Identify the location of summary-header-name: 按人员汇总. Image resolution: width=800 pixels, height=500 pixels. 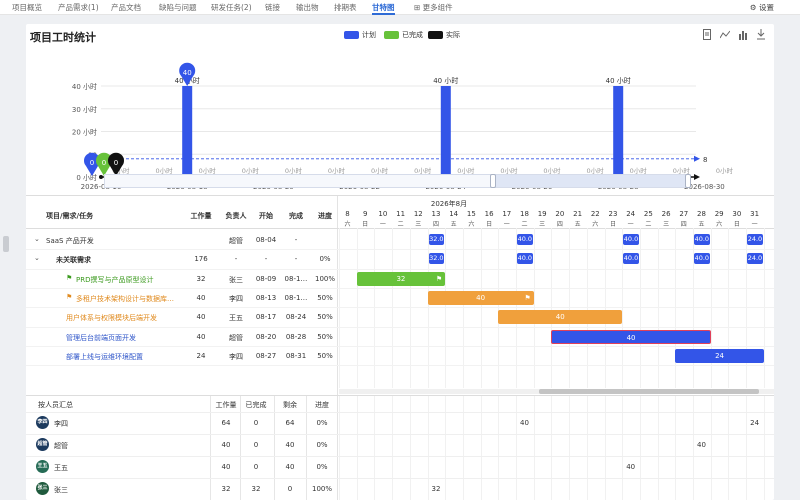
(55, 405).